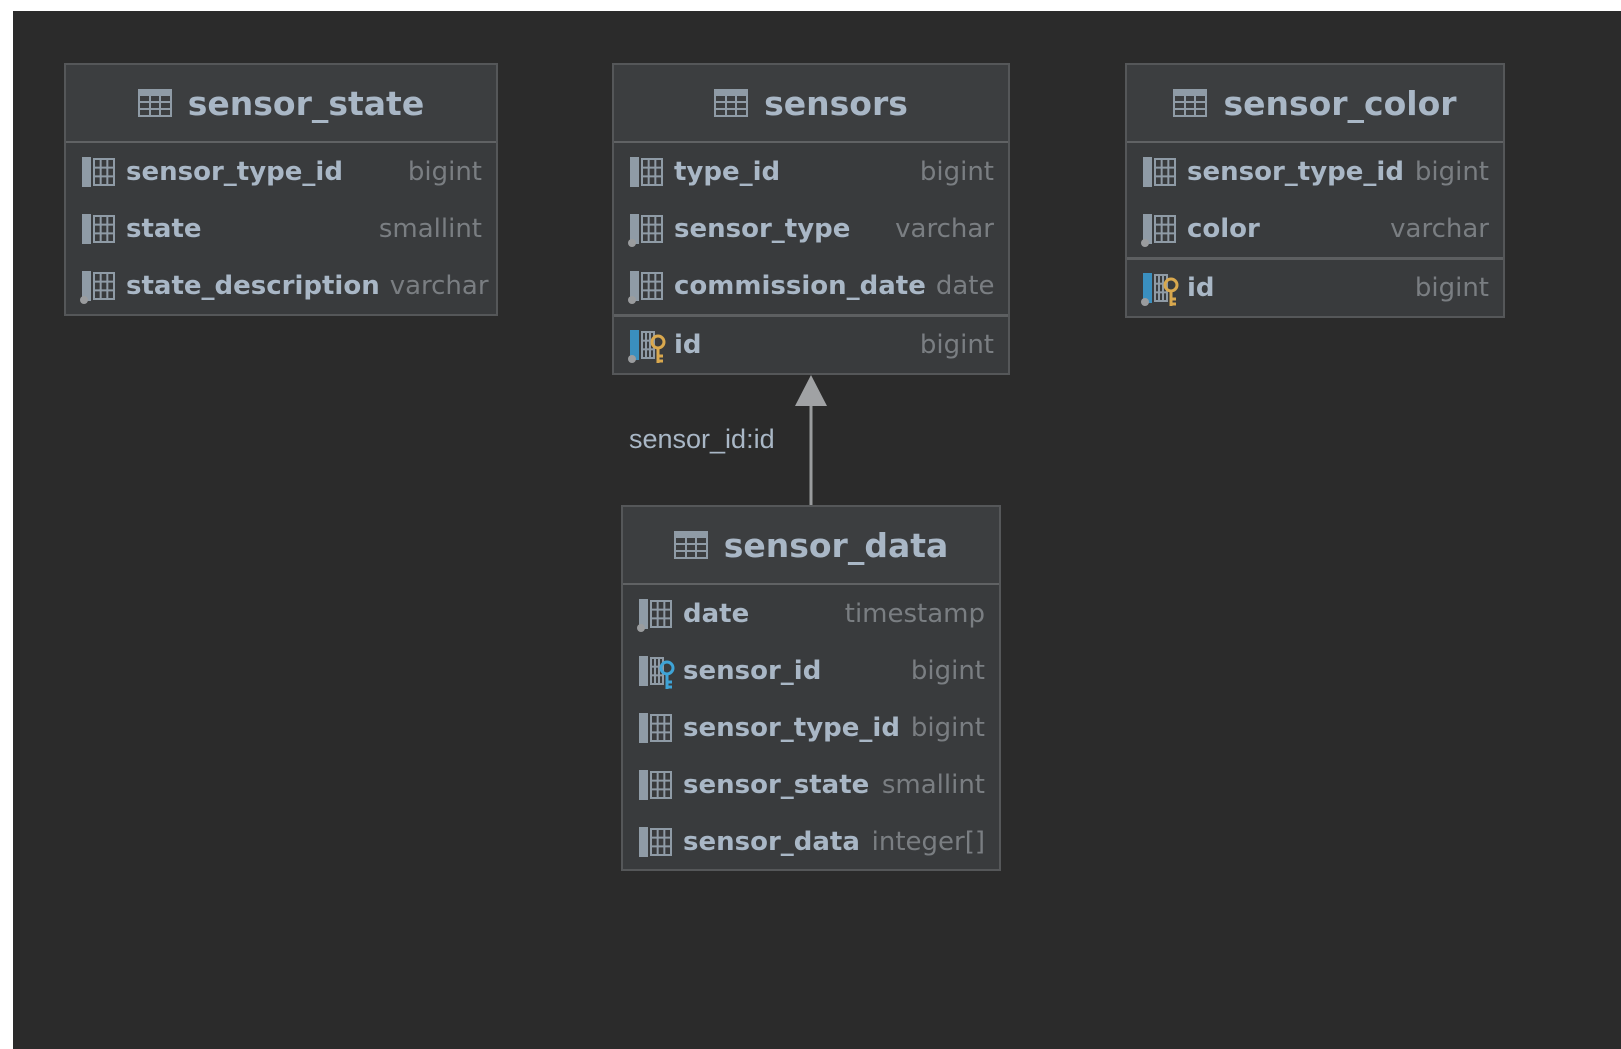 This screenshot has height=1049, width=1621. What do you see at coordinates (727, 171) in the screenshot?
I see `column-name: type_id` at bounding box center [727, 171].